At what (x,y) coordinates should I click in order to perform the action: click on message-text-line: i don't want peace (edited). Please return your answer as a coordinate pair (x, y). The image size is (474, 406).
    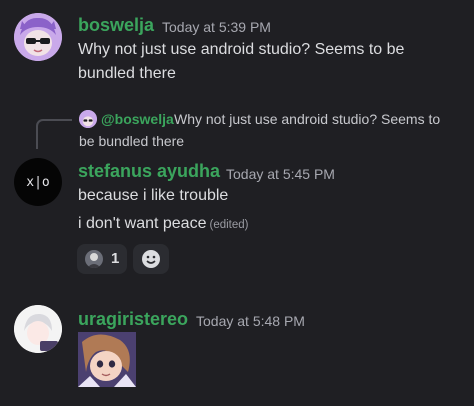
    Looking at the image, I should click on (163, 224).